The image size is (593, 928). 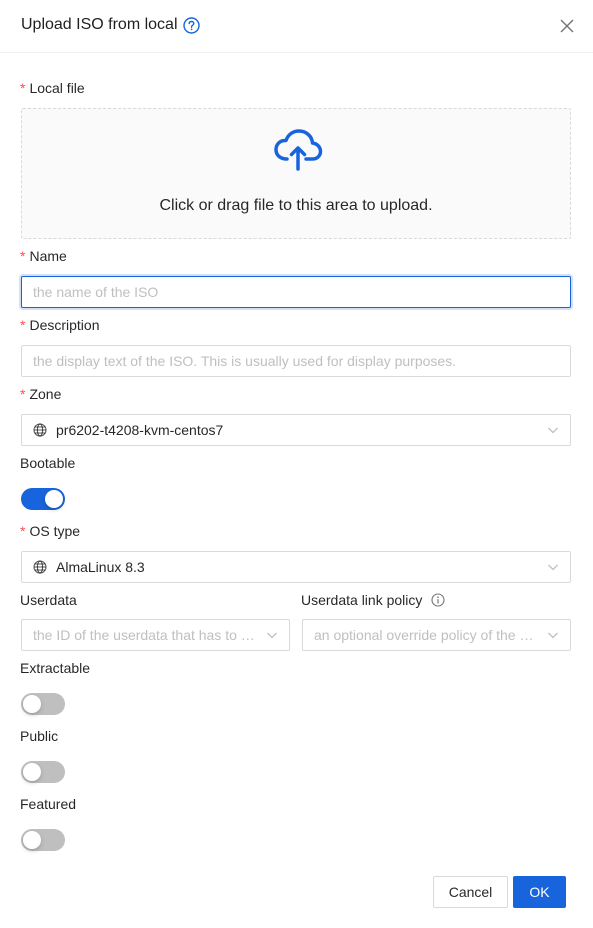 I want to click on dialog-header: Upload ISO from local, so click(x=296, y=26).